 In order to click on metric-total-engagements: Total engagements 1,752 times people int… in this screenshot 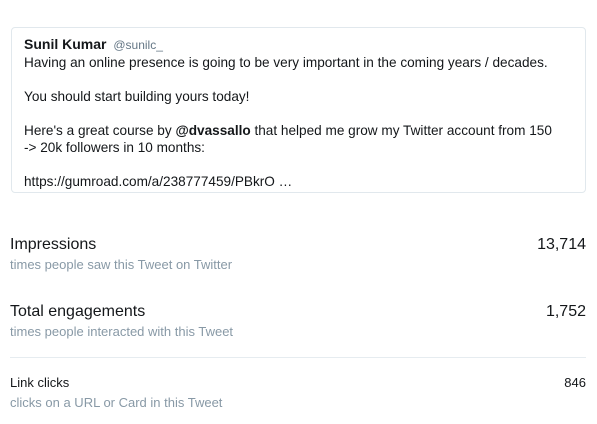, I will do `click(298, 321)`.